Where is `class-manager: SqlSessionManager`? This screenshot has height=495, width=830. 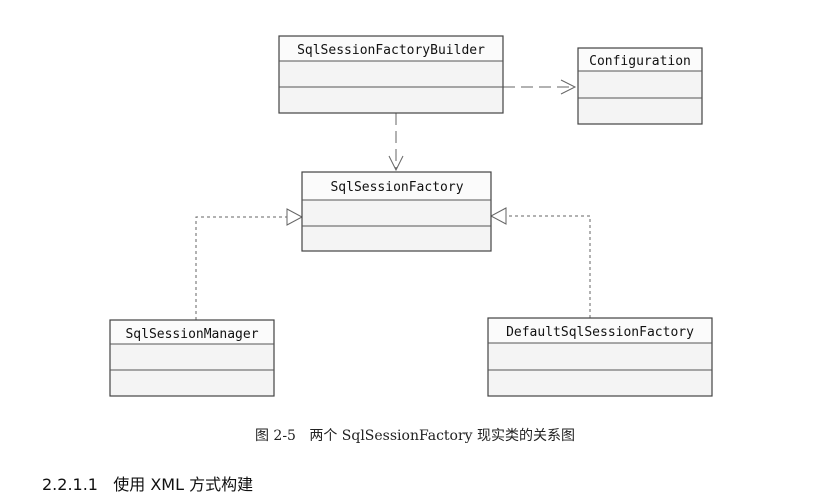
class-manager: SqlSessionManager is located at coordinates (192, 358).